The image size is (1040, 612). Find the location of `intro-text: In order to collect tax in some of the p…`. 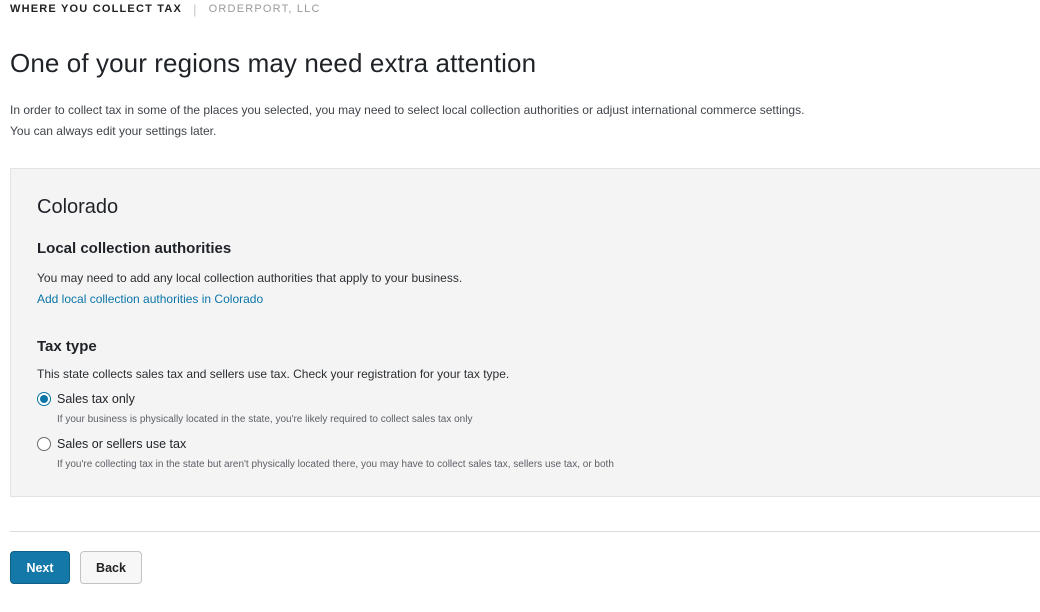

intro-text: In order to collect tax in some of the p… is located at coordinates (407, 121).